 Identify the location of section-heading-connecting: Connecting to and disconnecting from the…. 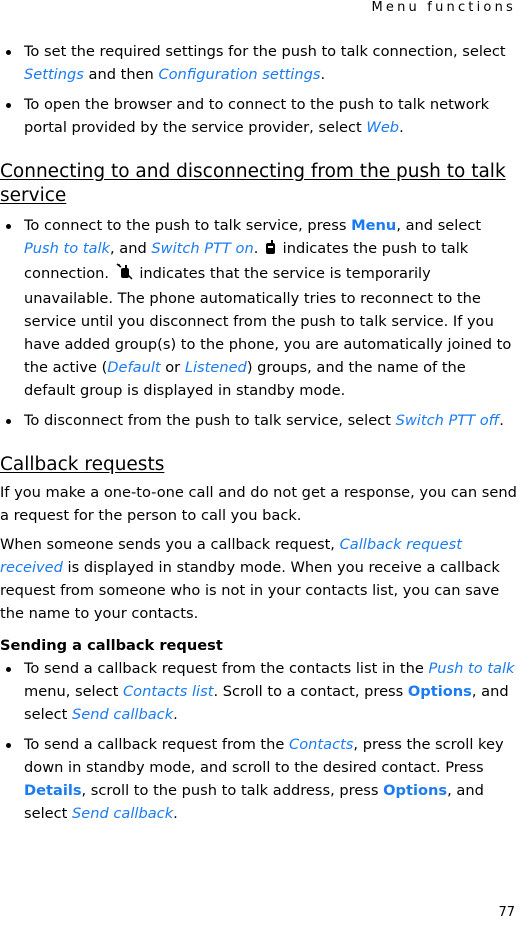
(253, 183).